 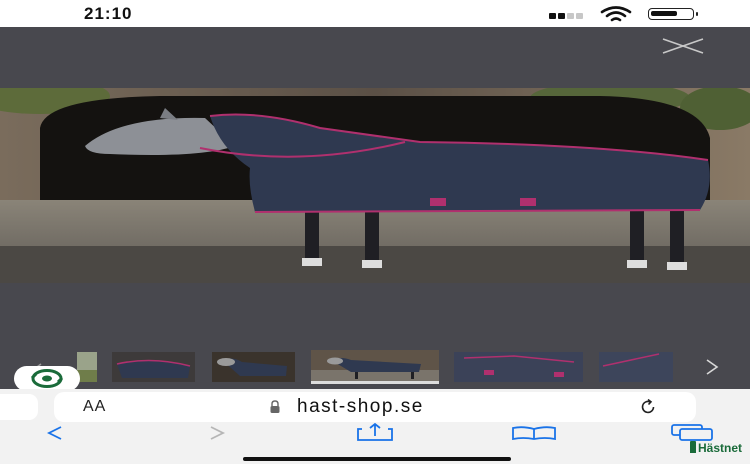 I want to click on browser-toolbar: Hästnet, so click(x=375, y=443).